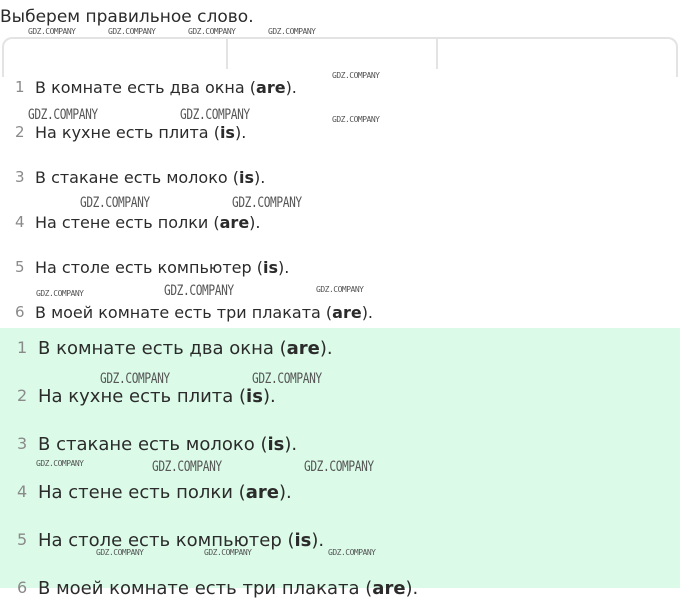  What do you see at coordinates (127, 17) in the screenshot?
I see `page-title: Выберем правильное слово.` at bounding box center [127, 17].